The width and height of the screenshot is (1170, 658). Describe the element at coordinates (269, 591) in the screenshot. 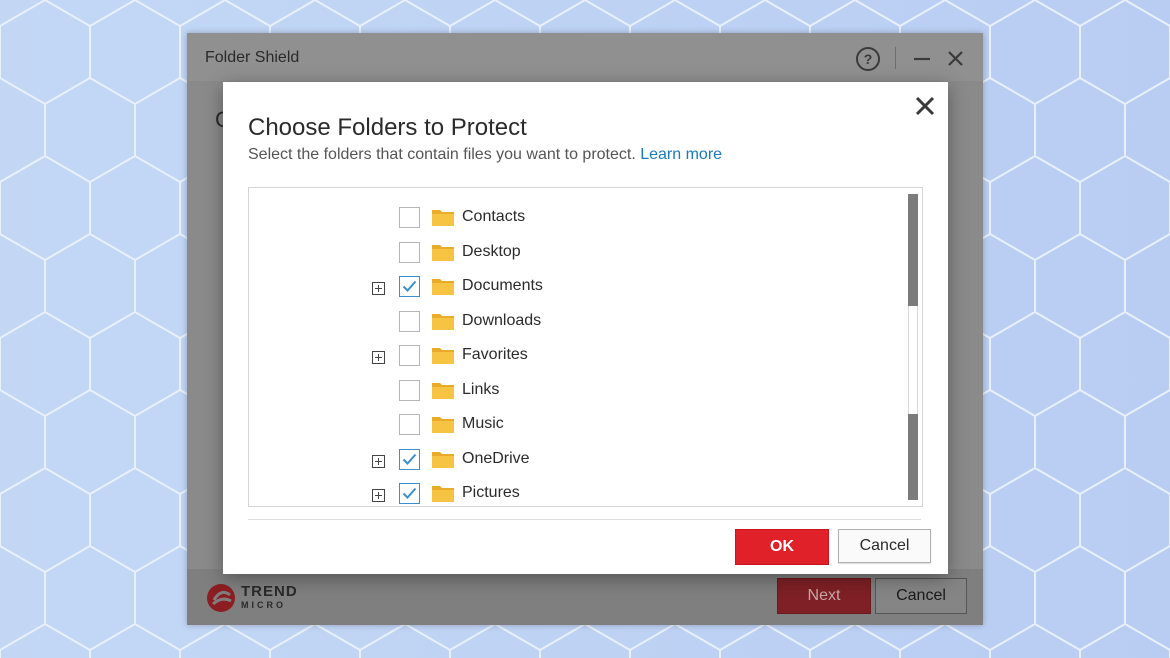

I see `logo-text-trend: TREND` at that location.